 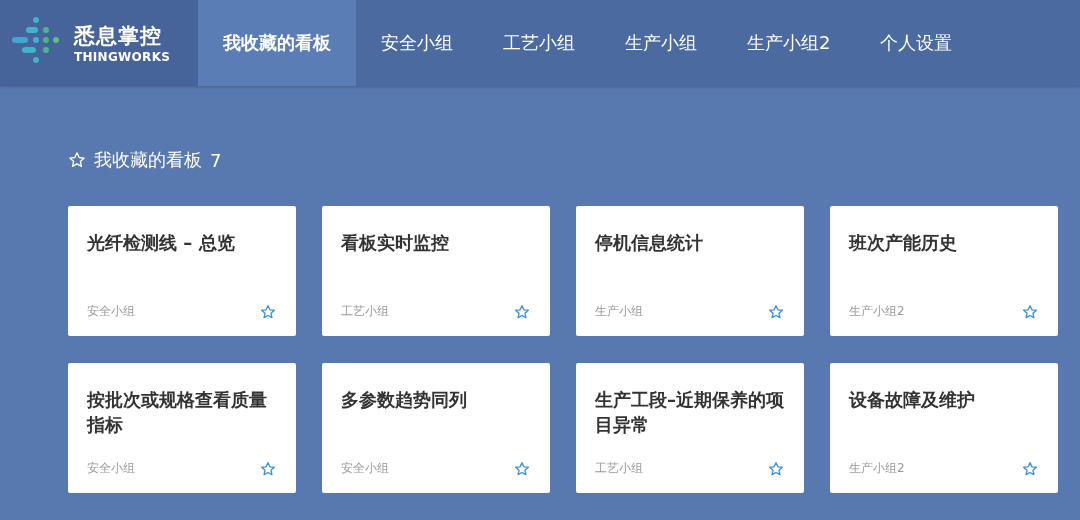 What do you see at coordinates (619, 311) in the screenshot?
I see `group-label: 生产小组` at bounding box center [619, 311].